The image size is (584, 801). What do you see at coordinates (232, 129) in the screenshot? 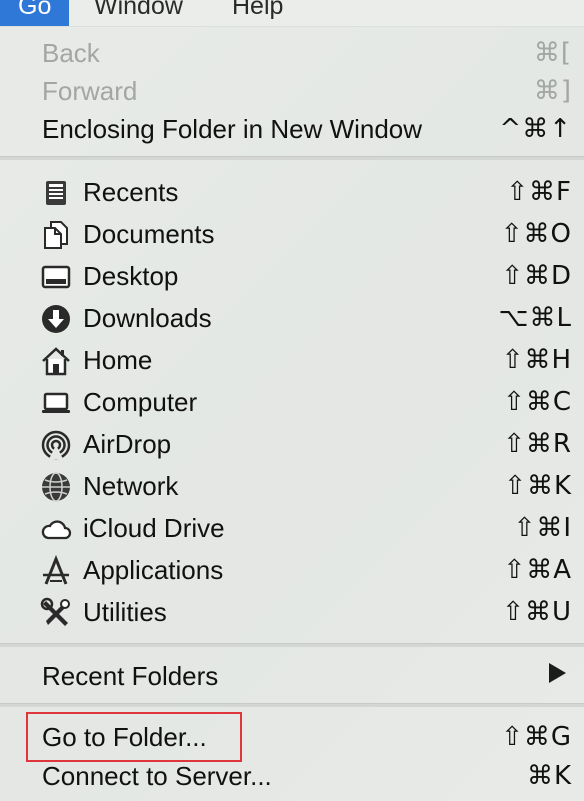
I see `menu-item-label: Enclosing Folder in New Window` at bounding box center [232, 129].